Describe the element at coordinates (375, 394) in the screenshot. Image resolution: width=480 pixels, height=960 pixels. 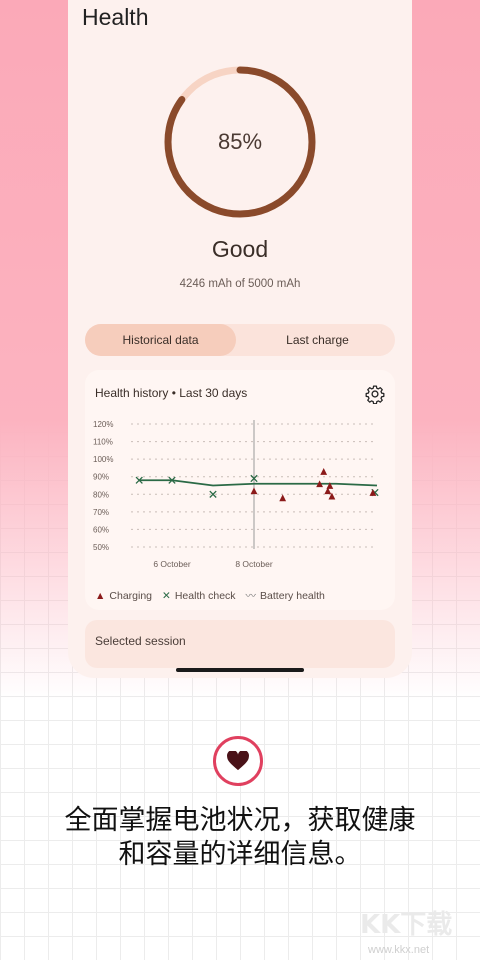
I see `gear-icon` at that location.